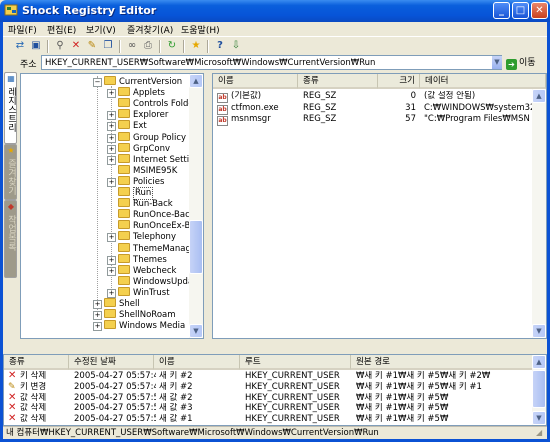 The image size is (550, 442). Describe the element at coordinates (137, 259) in the screenshot. I see `tree-node: + Themes` at that location.